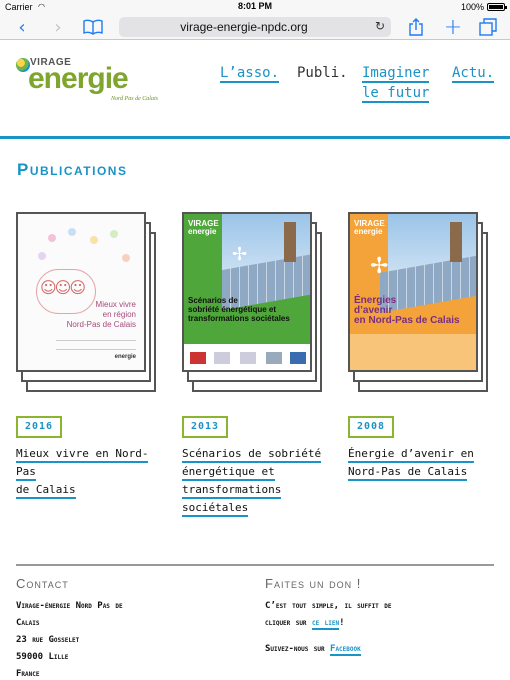  Describe the element at coordinates (72, 169) in the screenshot. I see `page-title: Publications` at that location.